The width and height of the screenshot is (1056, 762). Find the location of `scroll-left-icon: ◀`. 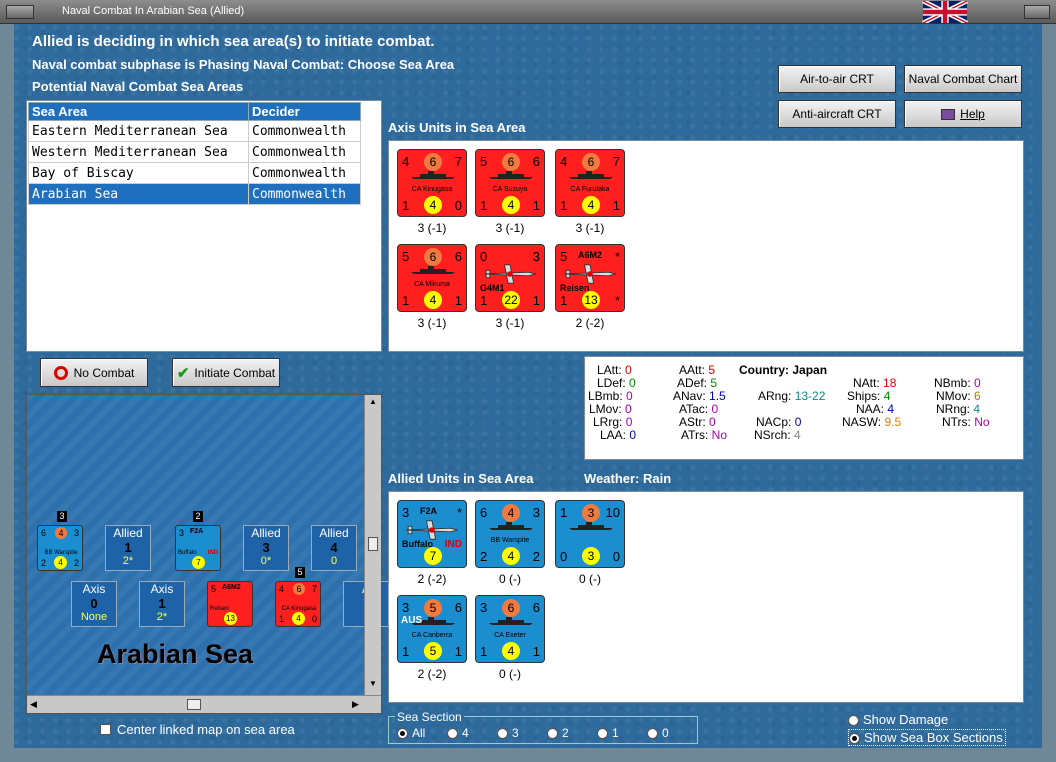

scroll-left-icon: ◀ is located at coordinates (33, 704).